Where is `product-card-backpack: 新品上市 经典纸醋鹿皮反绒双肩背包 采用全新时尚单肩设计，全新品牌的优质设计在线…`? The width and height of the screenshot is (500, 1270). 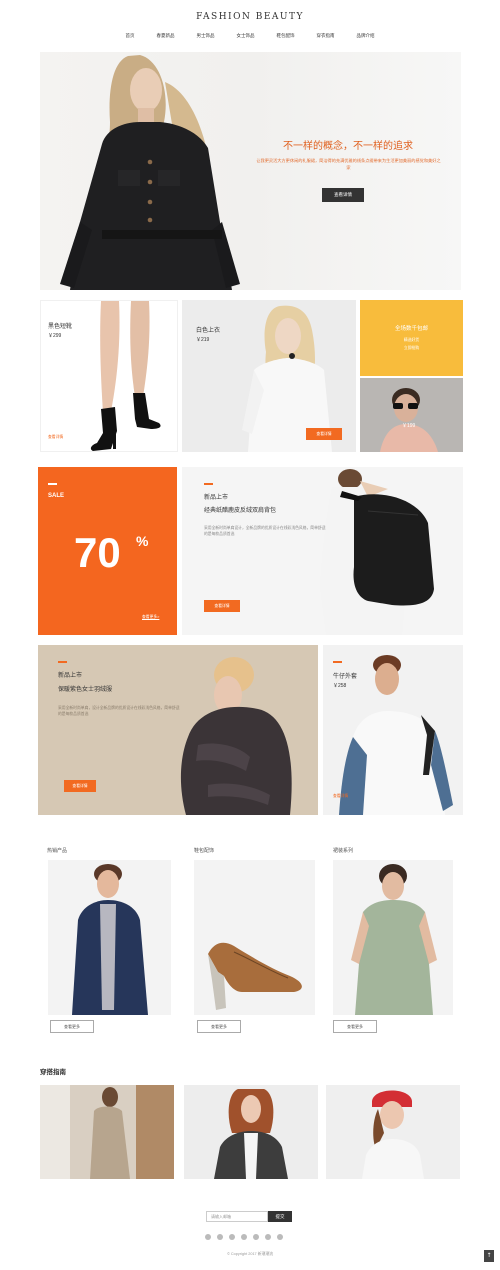
product-card-backpack: 新品上市 经典纸醋鹿皮反绒双肩背包 采用全新时尚单肩设计，全新品牌的优质设计在线… is located at coordinates (322, 551).